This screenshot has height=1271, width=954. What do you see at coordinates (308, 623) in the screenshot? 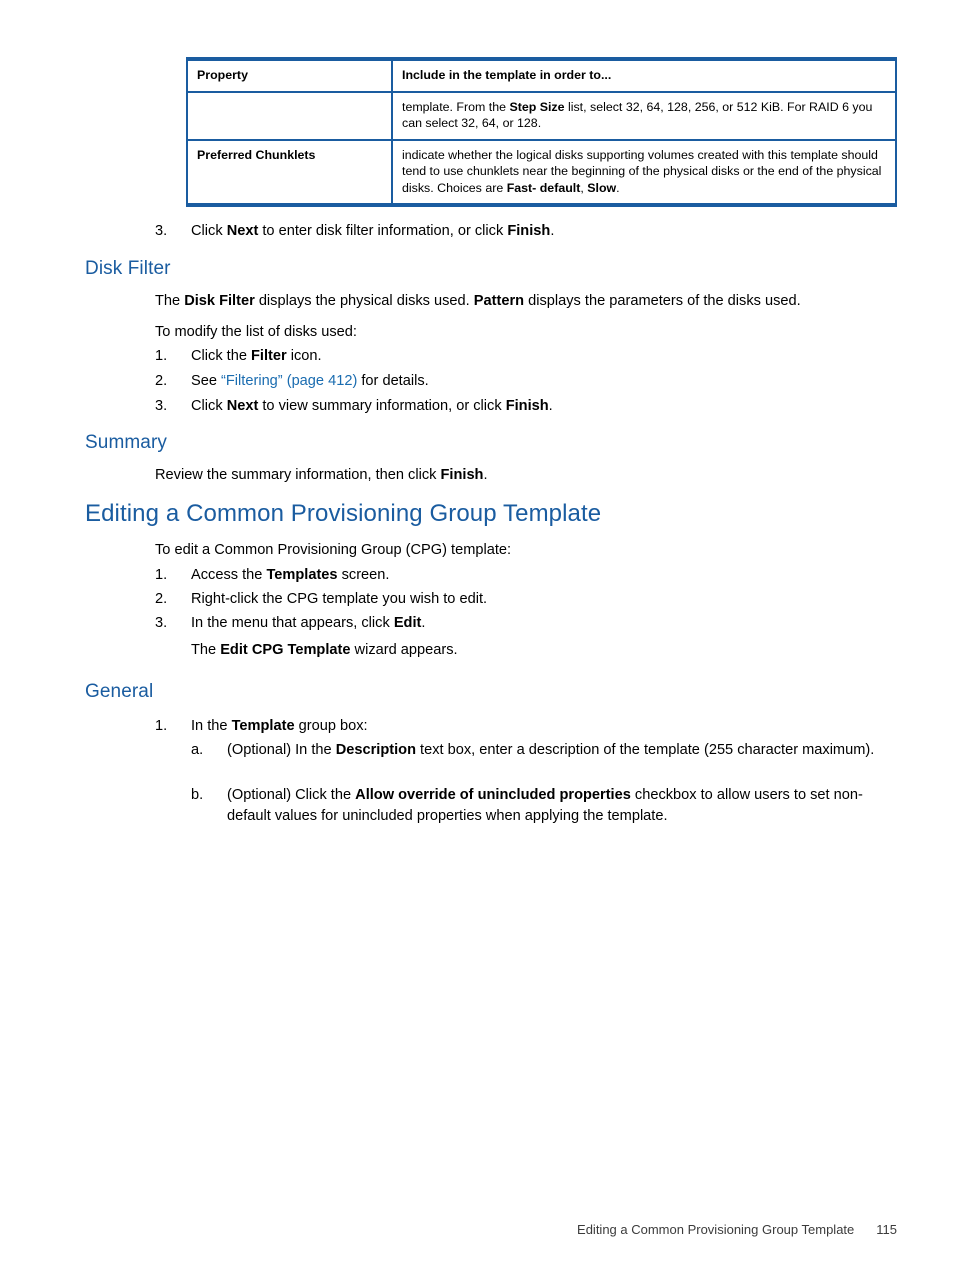
I see `list-item-text: In the menu that appears, click Edit.` at bounding box center [308, 623].